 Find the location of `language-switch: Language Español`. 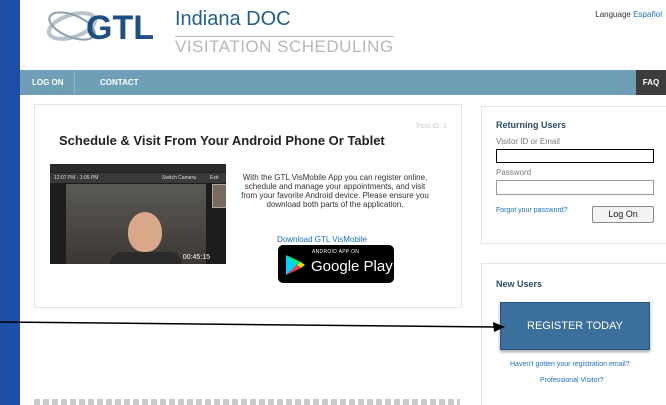

language-switch: Language Español is located at coordinates (628, 14).